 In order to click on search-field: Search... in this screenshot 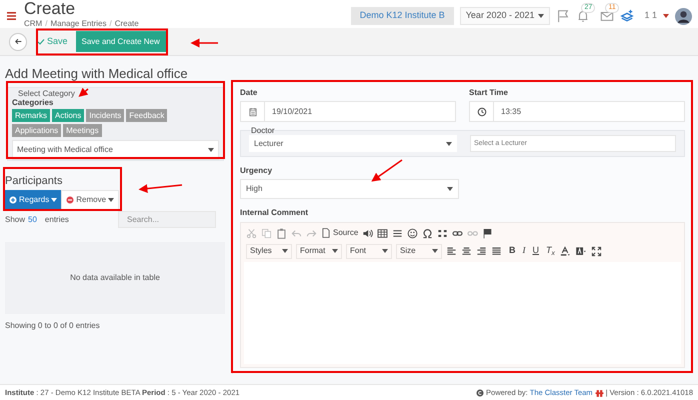, I will do `click(167, 219)`.